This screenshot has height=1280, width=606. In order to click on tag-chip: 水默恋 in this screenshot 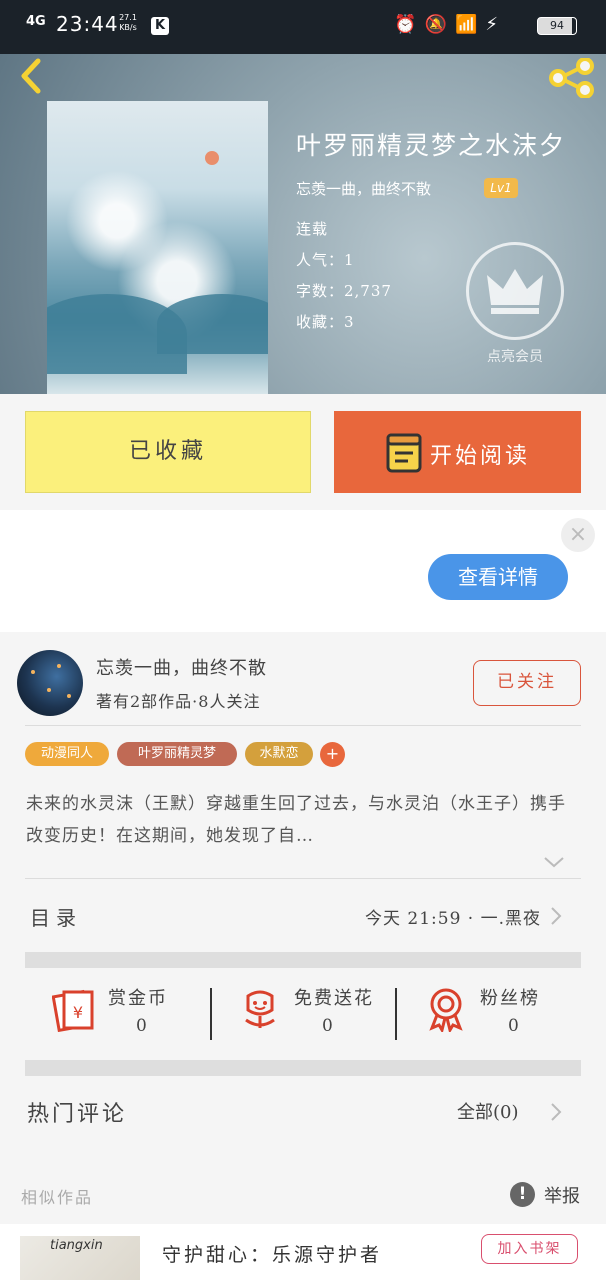, I will do `click(279, 754)`.